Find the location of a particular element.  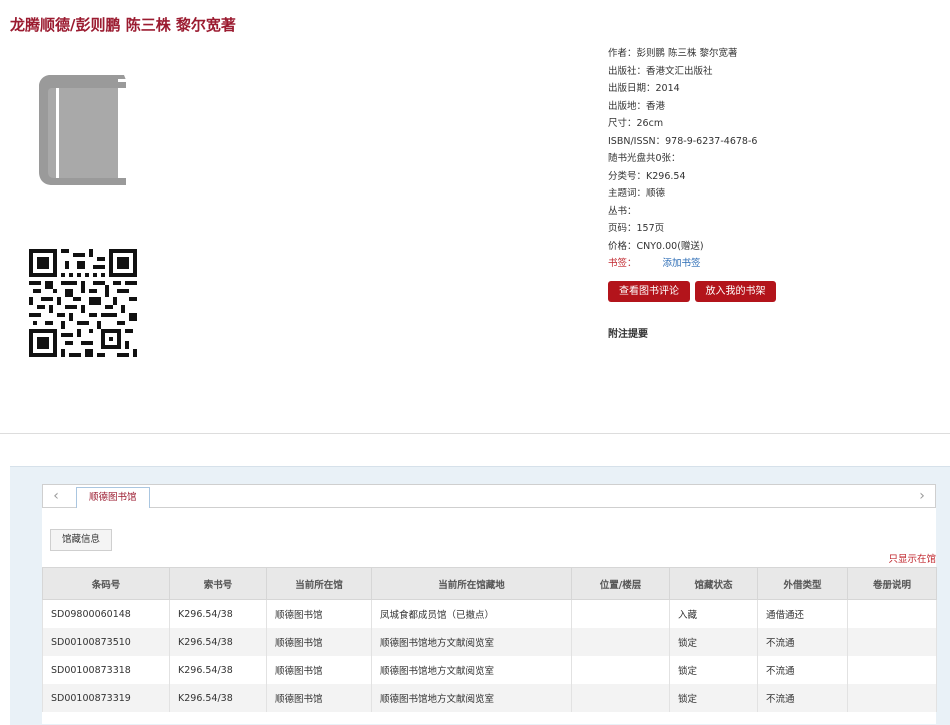

add-to-shelf-button: 放入我的书架 is located at coordinates (735, 291).